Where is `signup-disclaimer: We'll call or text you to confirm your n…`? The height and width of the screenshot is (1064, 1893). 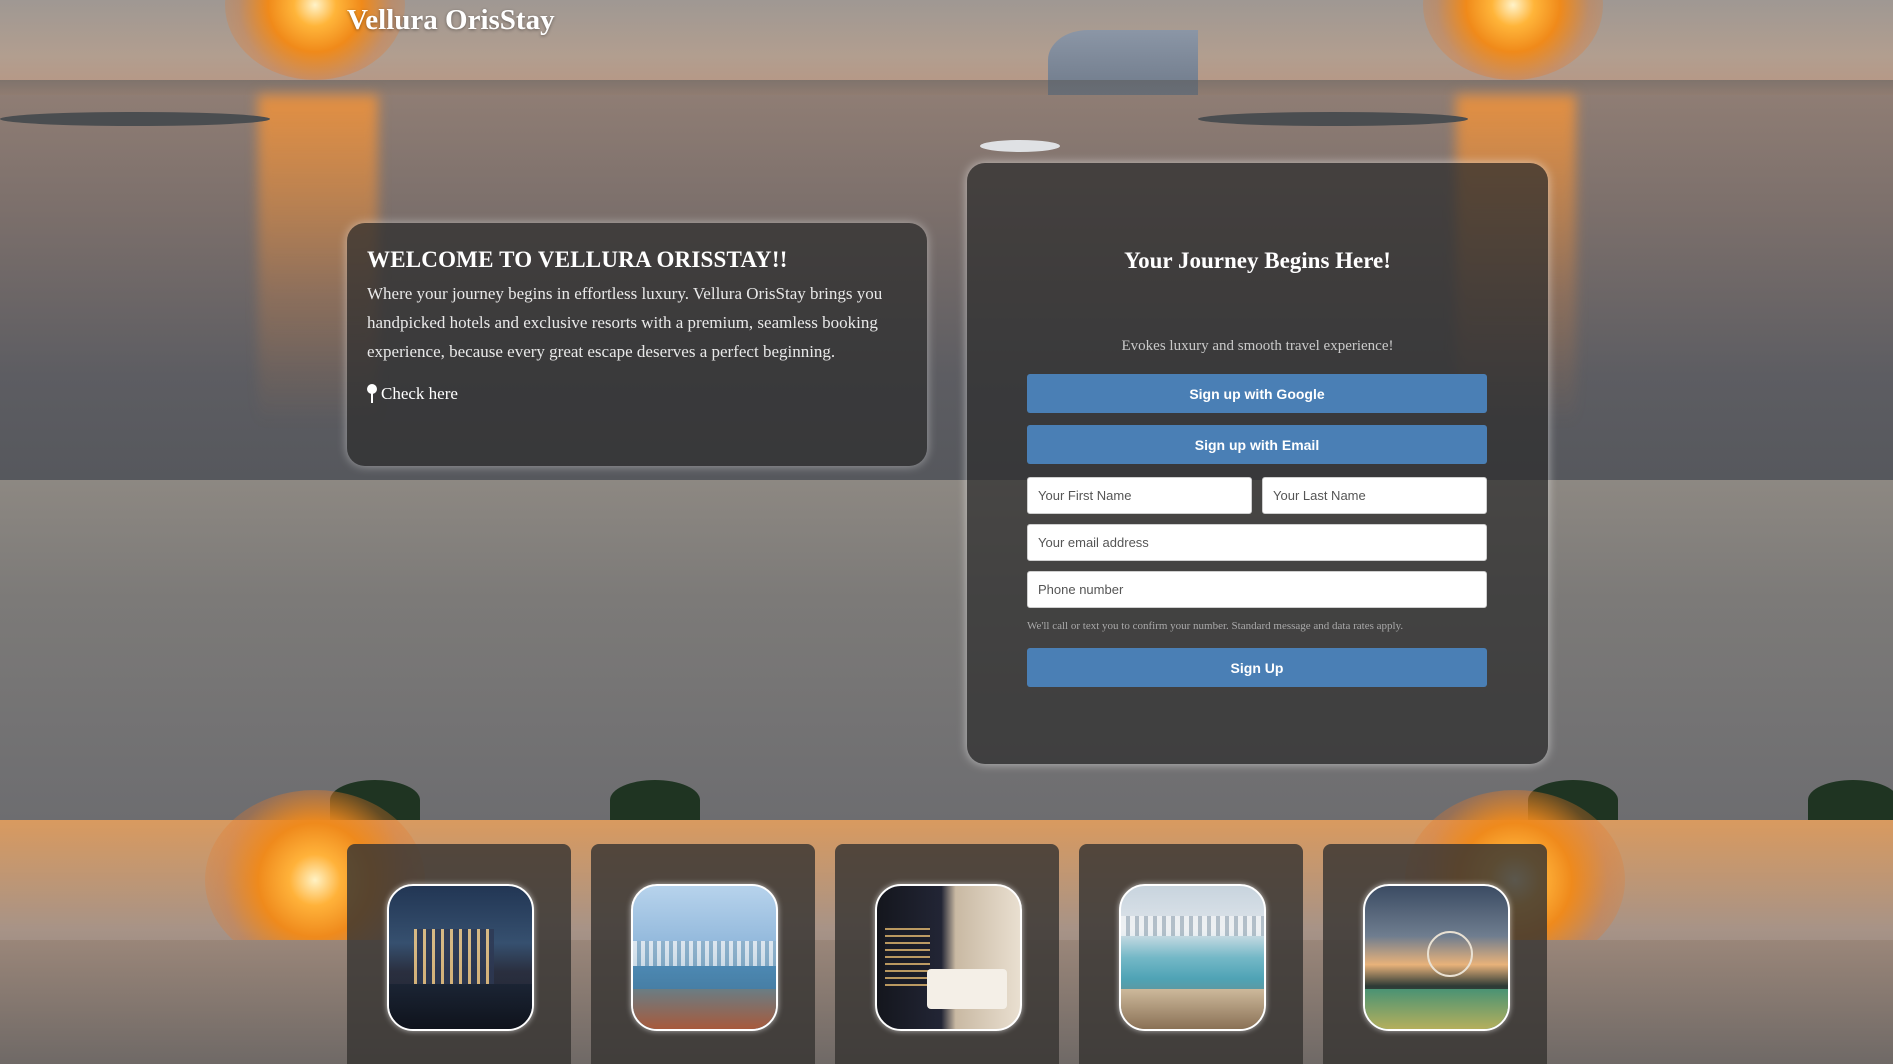
signup-disclaimer: We'll call or text you to confirm your n… is located at coordinates (1215, 626).